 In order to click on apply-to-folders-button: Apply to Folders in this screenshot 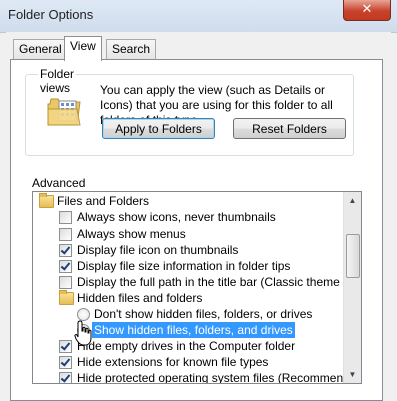, I will do `click(158, 128)`.